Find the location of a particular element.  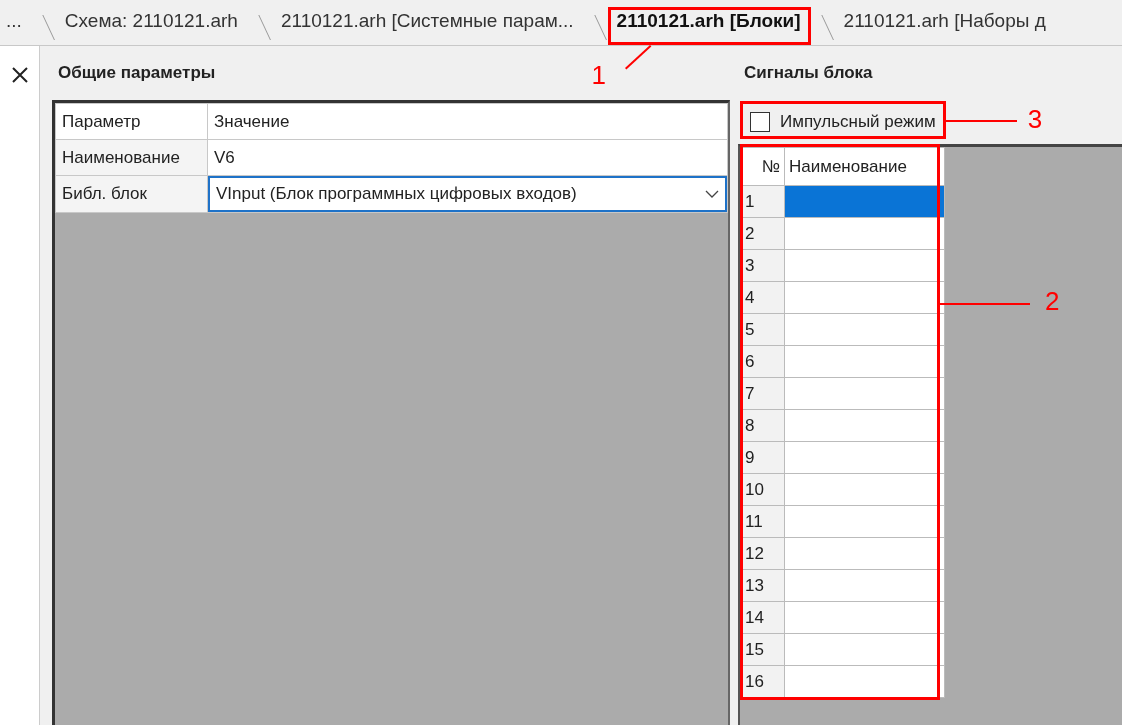

panel-title: Общие параметры is located at coordinates (136, 73).